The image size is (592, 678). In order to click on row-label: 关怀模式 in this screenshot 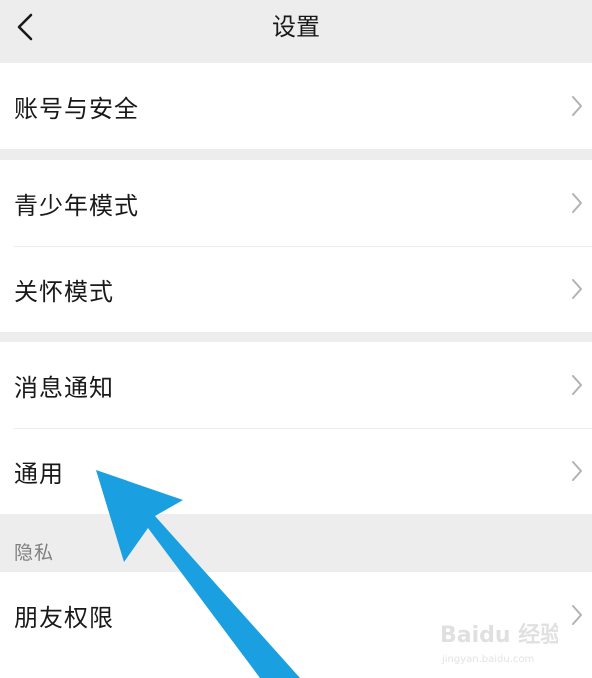, I will do `click(64, 291)`.